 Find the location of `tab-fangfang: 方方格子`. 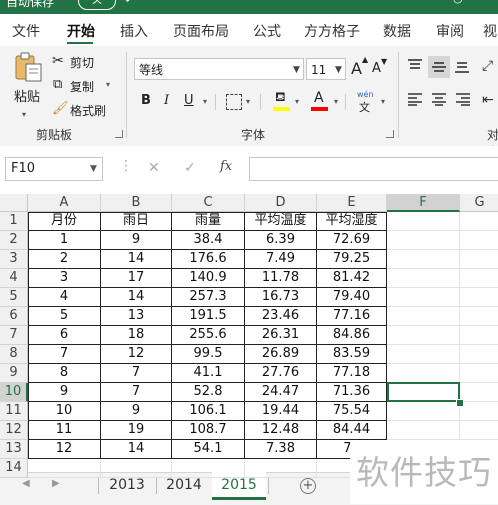

tab-fangfang: 方方格子 is located at coordinates (332, 31).